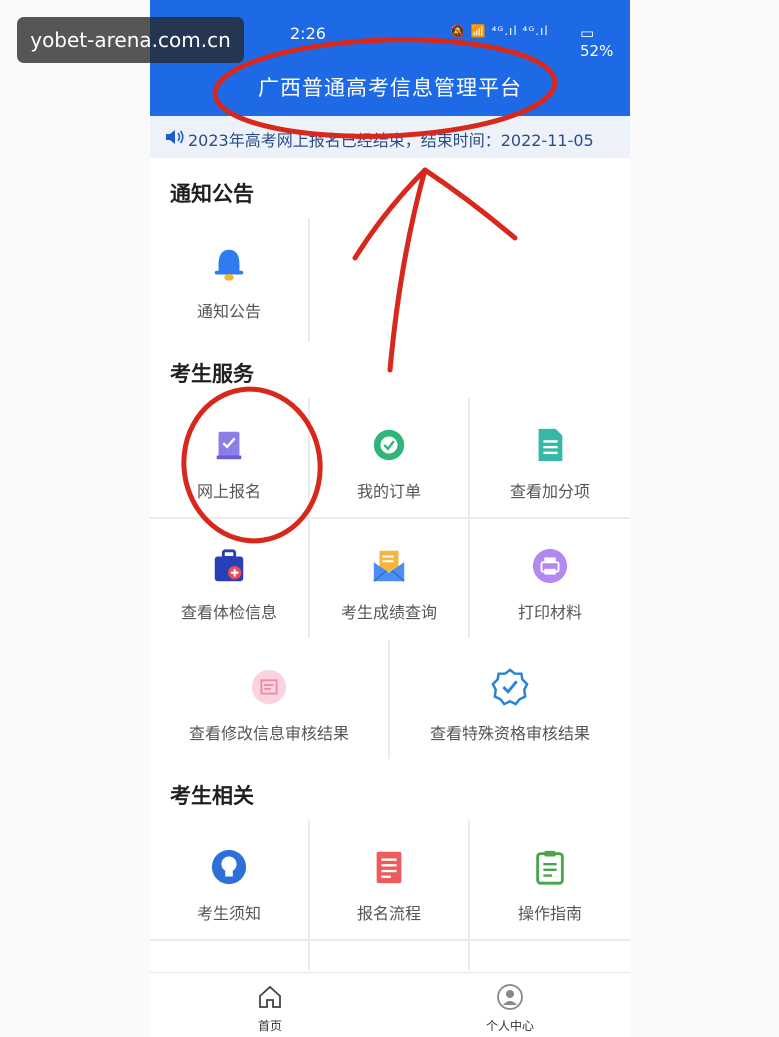 The image size is (779, 1037). Describe the element at coordinates (587, 33) in the screenshot. I see `battery-icon: ▭` at that location.